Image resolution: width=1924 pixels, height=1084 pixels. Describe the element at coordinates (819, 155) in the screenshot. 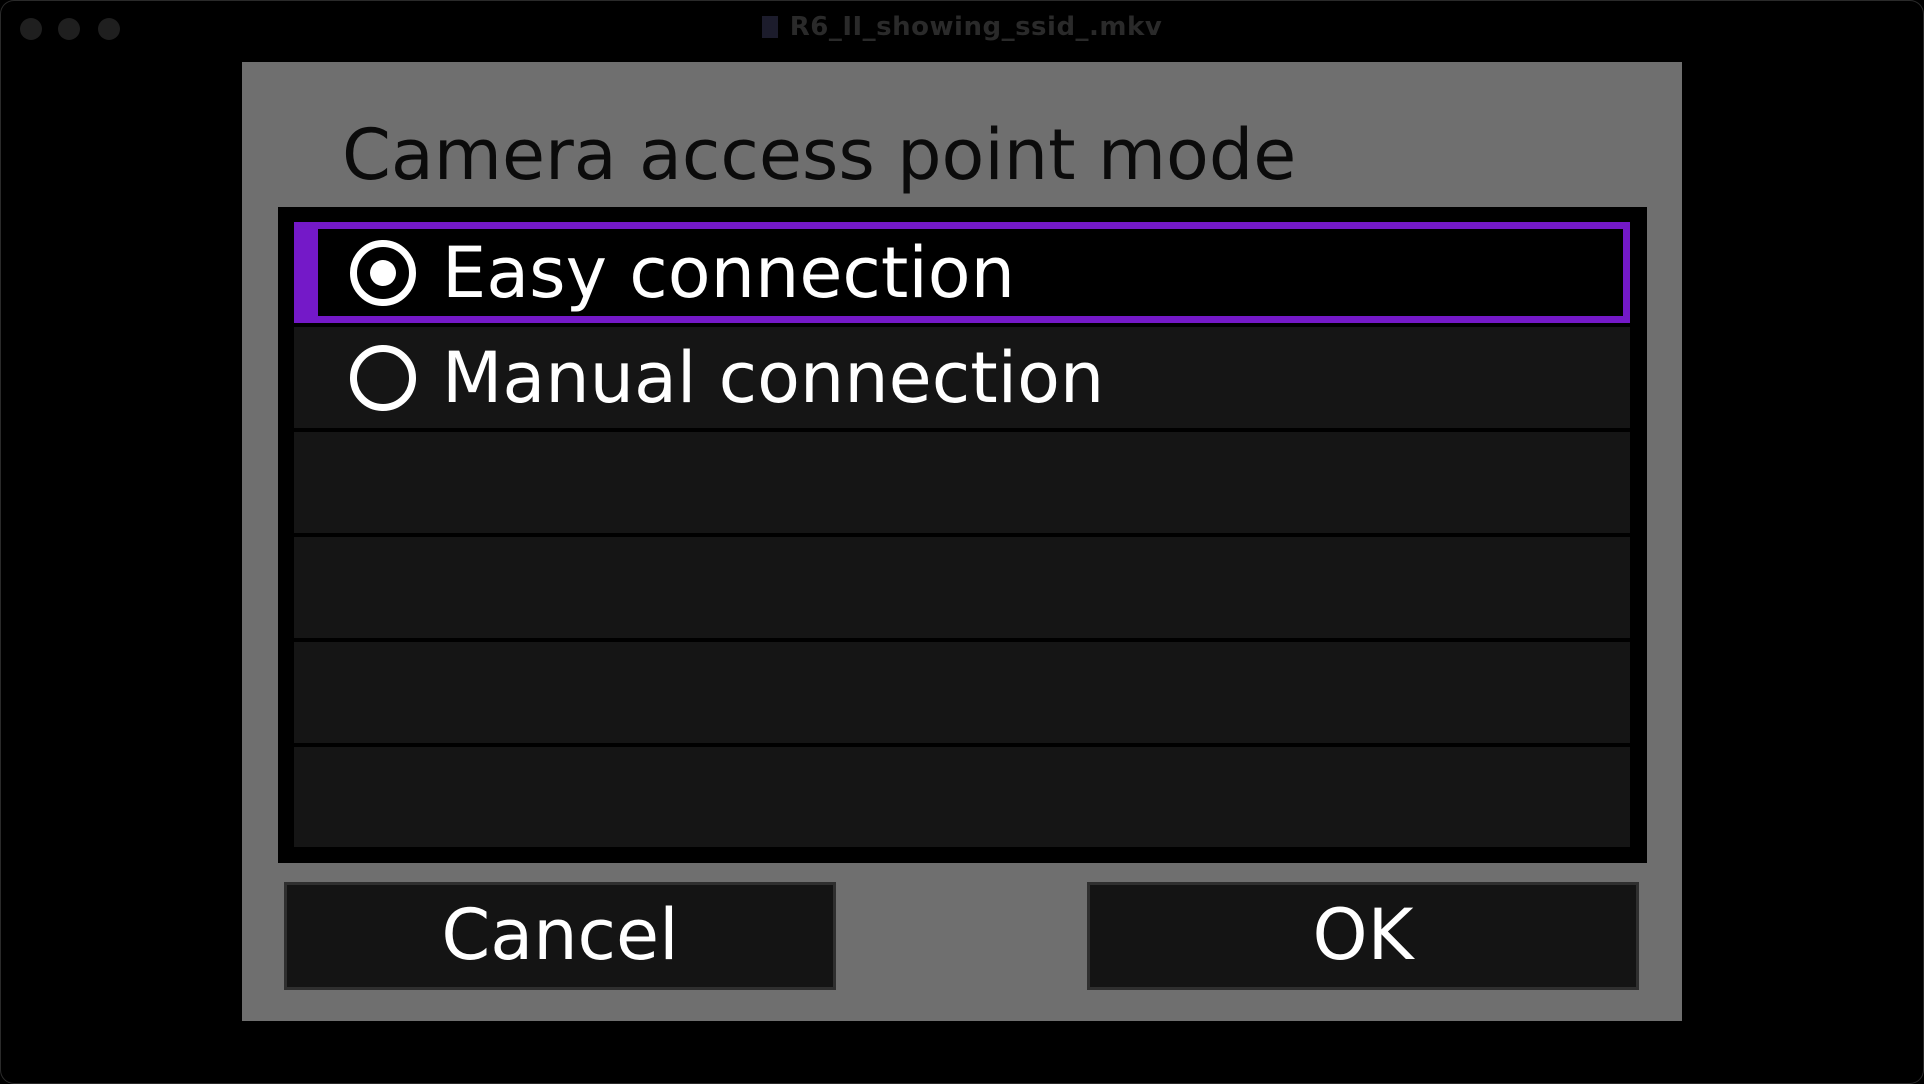

I see `dialog-title: Camera access point mode` at that location.